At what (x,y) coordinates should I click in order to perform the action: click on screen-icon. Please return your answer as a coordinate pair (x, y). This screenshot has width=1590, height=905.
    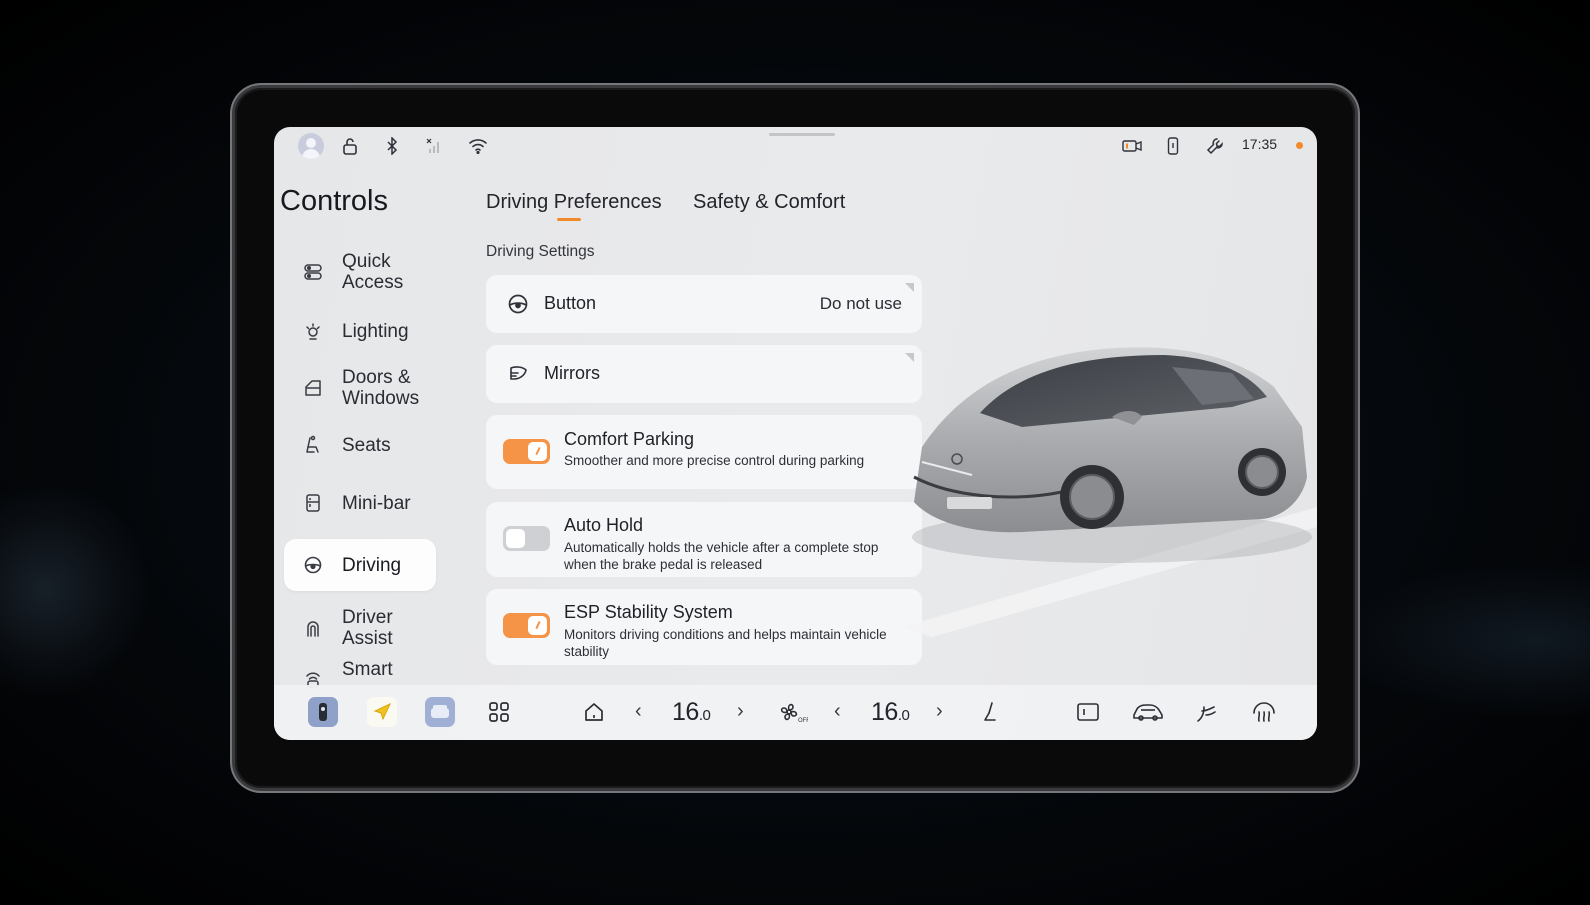
    Looking at the image, I should click on (1088, 712).